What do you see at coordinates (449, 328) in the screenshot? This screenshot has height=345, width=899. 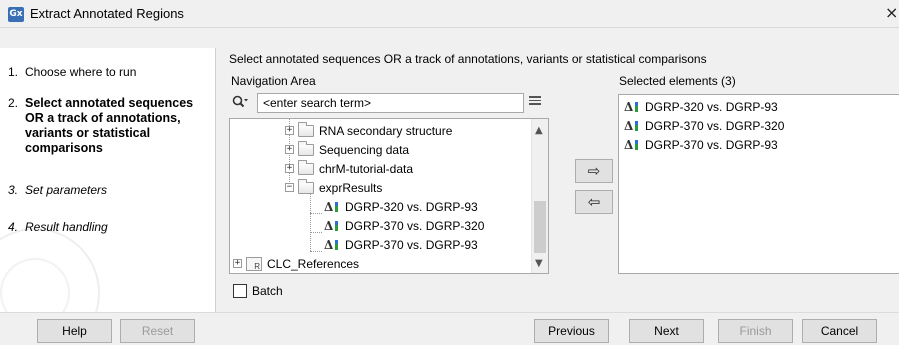 I see `button-bar: Help Reset Previous Next Finish Cancel` at bounding box center [449, 328].